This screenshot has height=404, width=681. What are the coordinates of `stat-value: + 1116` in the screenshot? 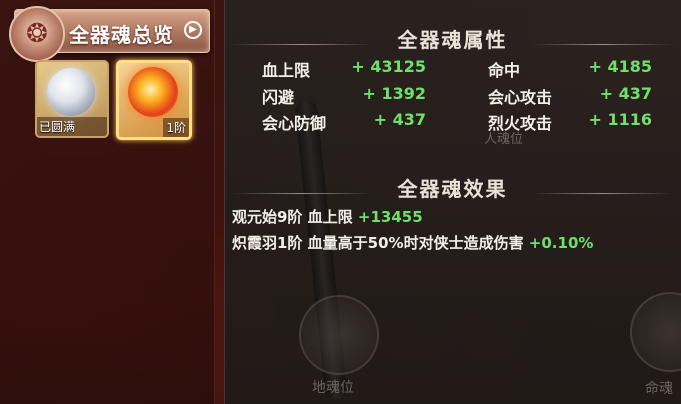 It's located at (620, 119).